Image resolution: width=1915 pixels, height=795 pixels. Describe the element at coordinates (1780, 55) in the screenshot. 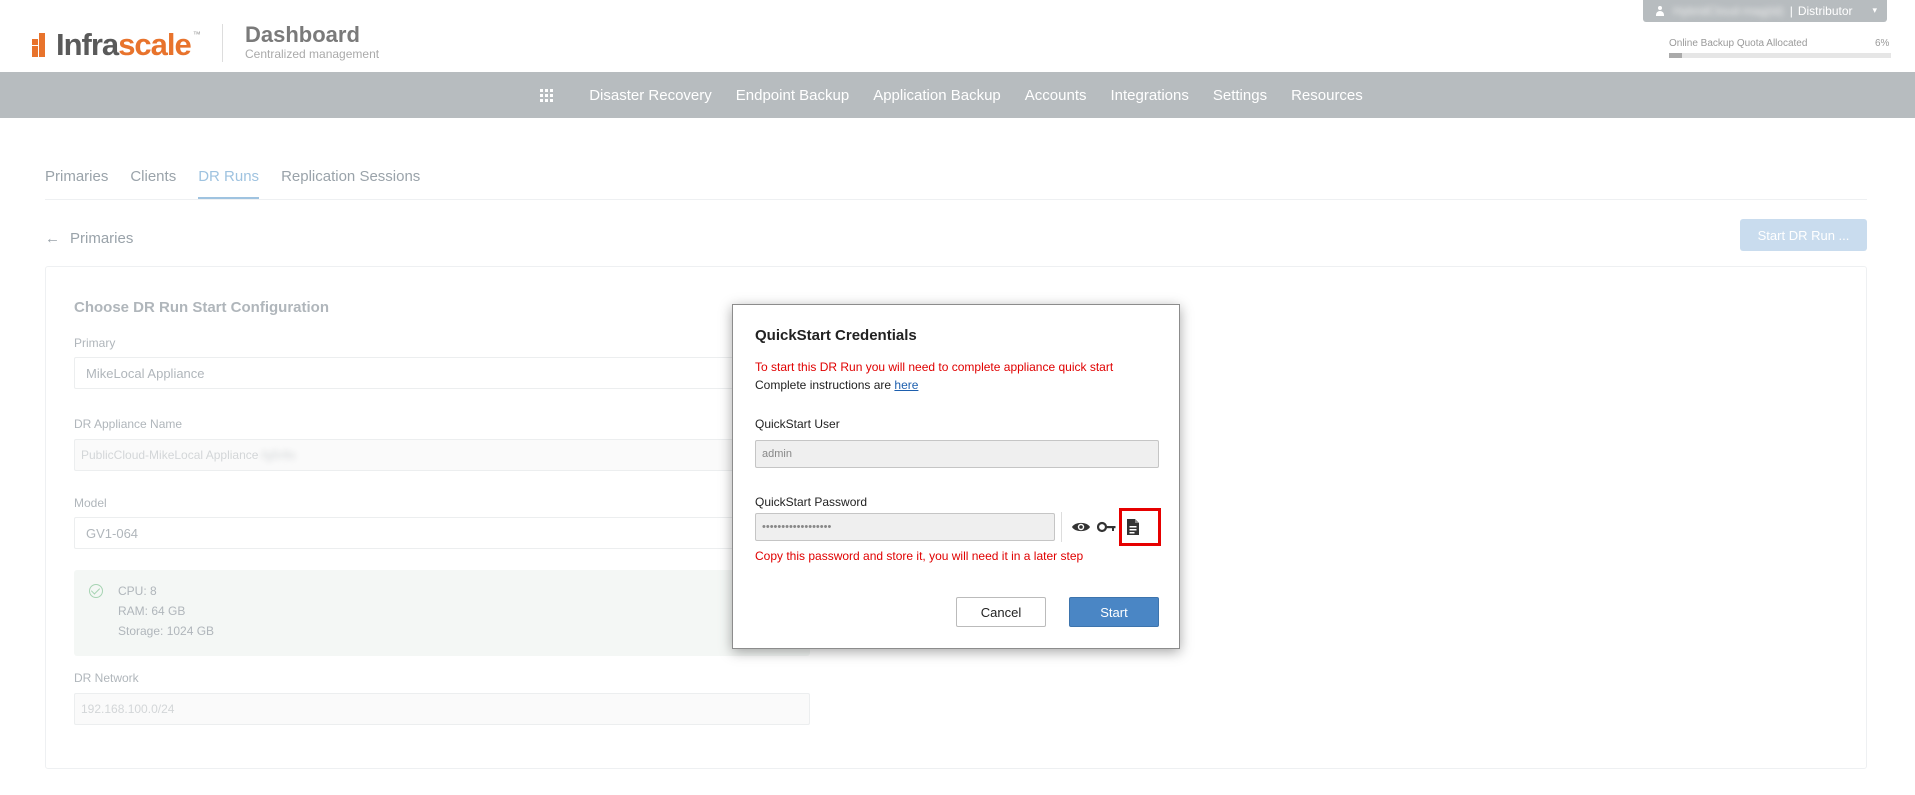

I see `quota-progress-bar` at that location.